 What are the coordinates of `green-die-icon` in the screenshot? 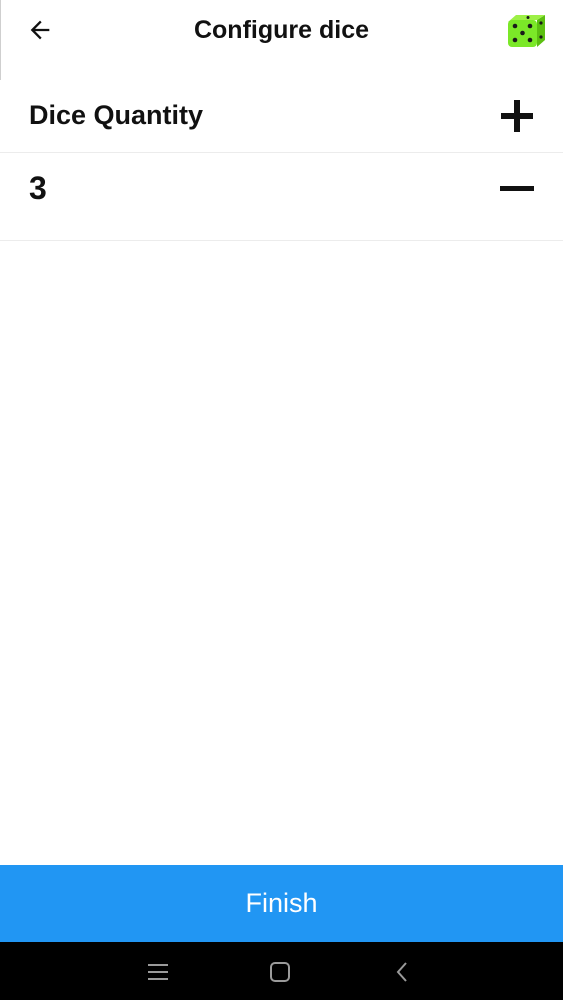 It's located at (526, 31).